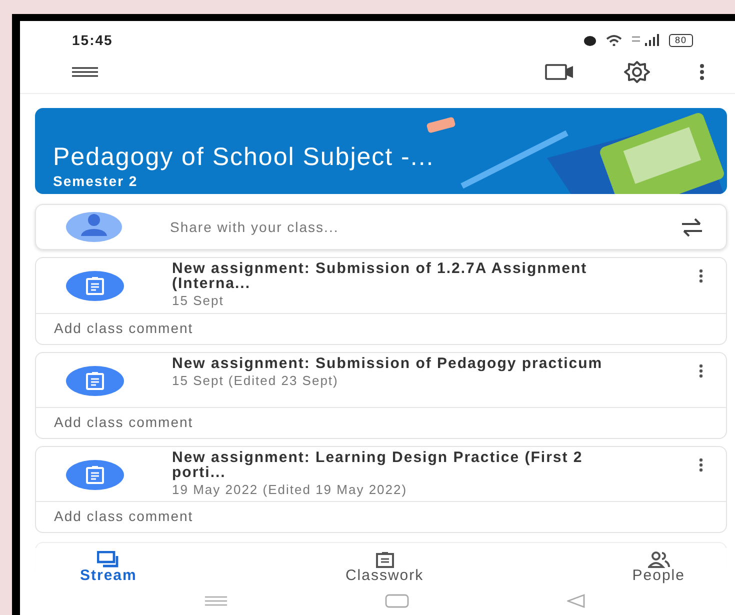 The image size is (735, 615). I want to click on nav-tab: Classwork, so click(384, 567).